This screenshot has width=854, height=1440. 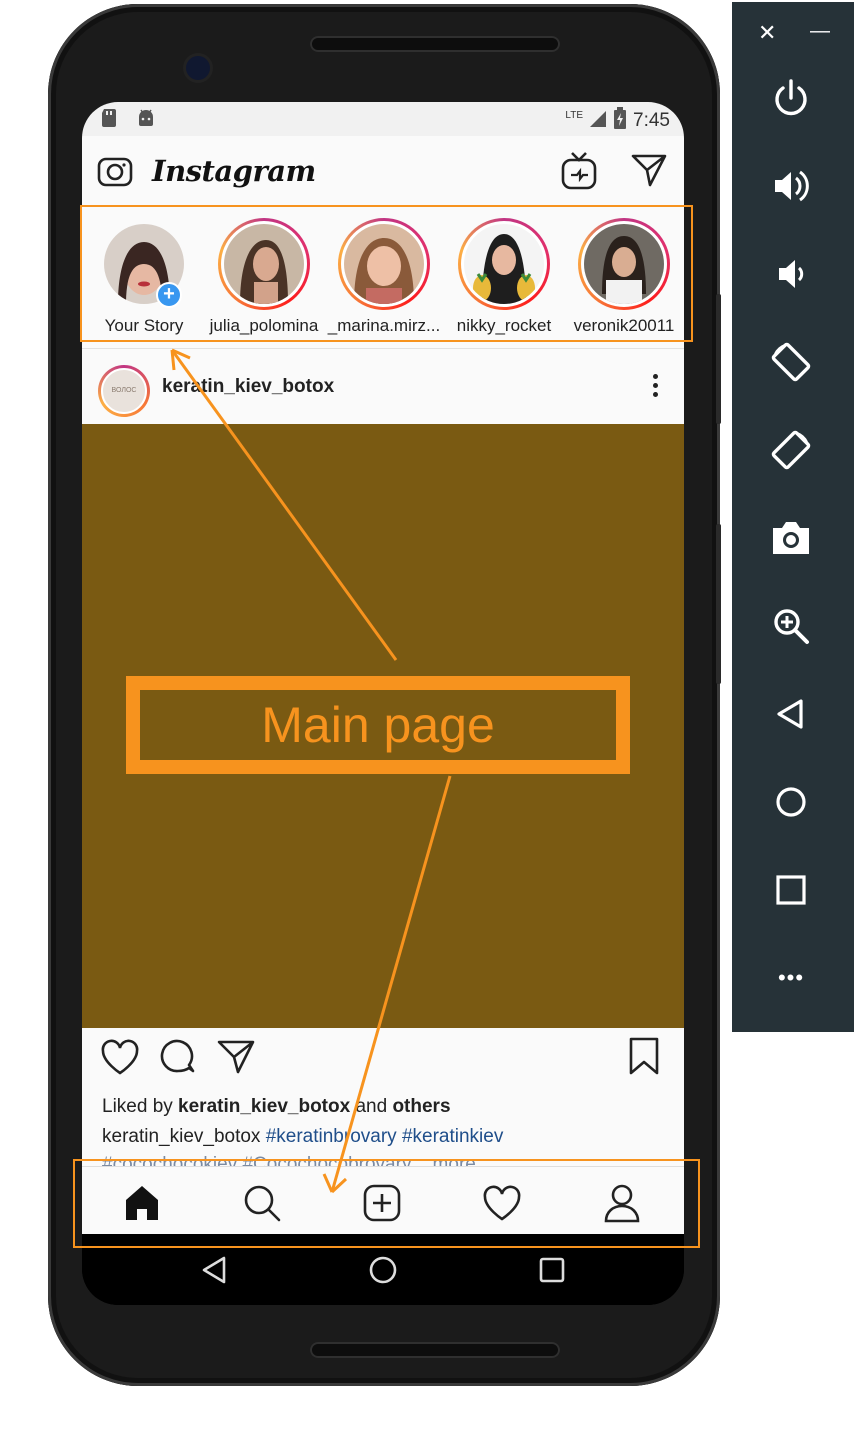 I want to click on battery-icon, so click(x=620, y=121).